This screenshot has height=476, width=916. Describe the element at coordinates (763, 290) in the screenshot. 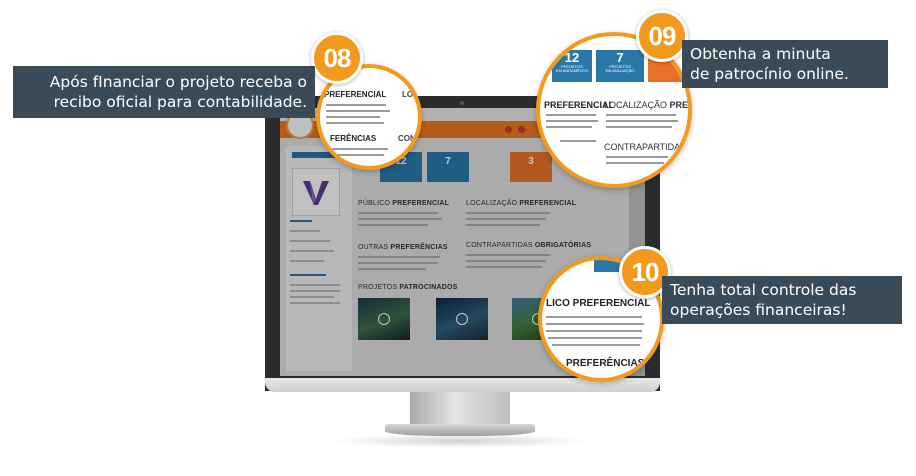

I see `callout-10-line: Tenha total controle das` at that location.